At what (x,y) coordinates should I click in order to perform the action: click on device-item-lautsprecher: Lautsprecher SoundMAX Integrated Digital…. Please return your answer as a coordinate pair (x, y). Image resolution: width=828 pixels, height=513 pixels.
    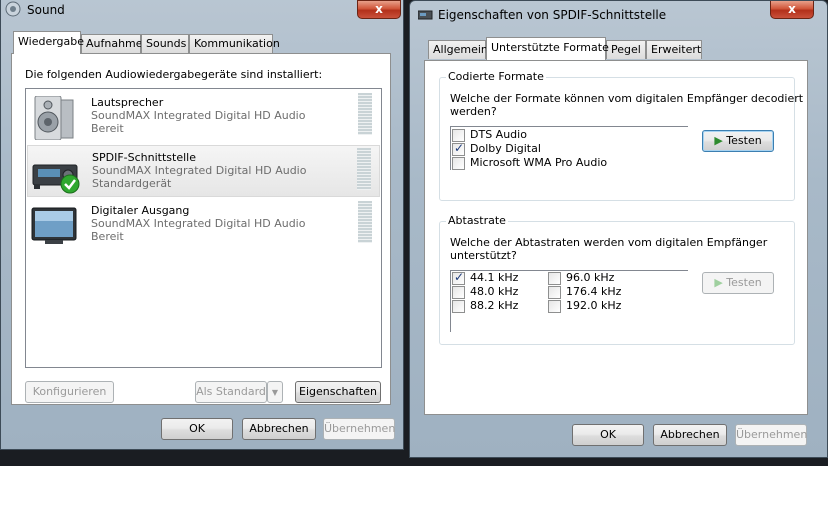
    Looking at the image, I should click on (203, 117).